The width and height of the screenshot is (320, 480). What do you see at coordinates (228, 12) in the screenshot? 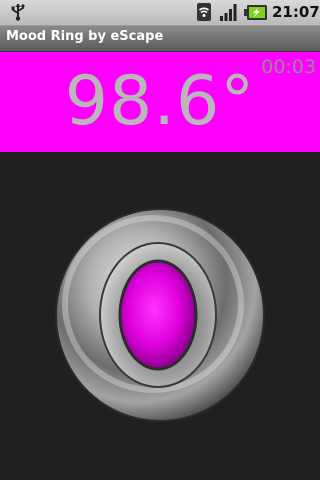
I see `signal-icon` at bounding box center [228, 12].